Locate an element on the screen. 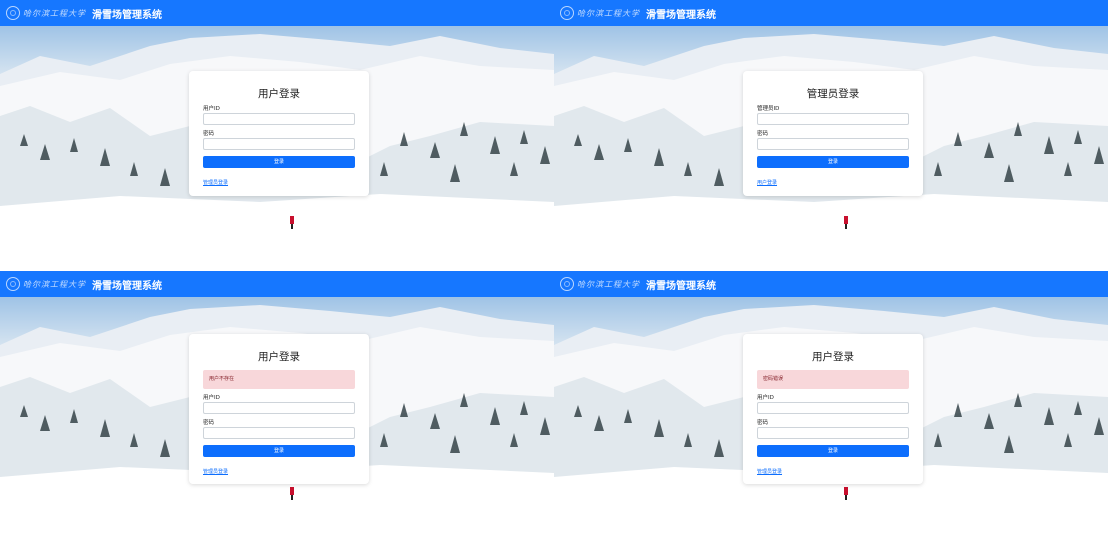 The width and height of the screenshot is (1108, 538). error-alert: 用户不存在 is located at coordinates (279, 379).